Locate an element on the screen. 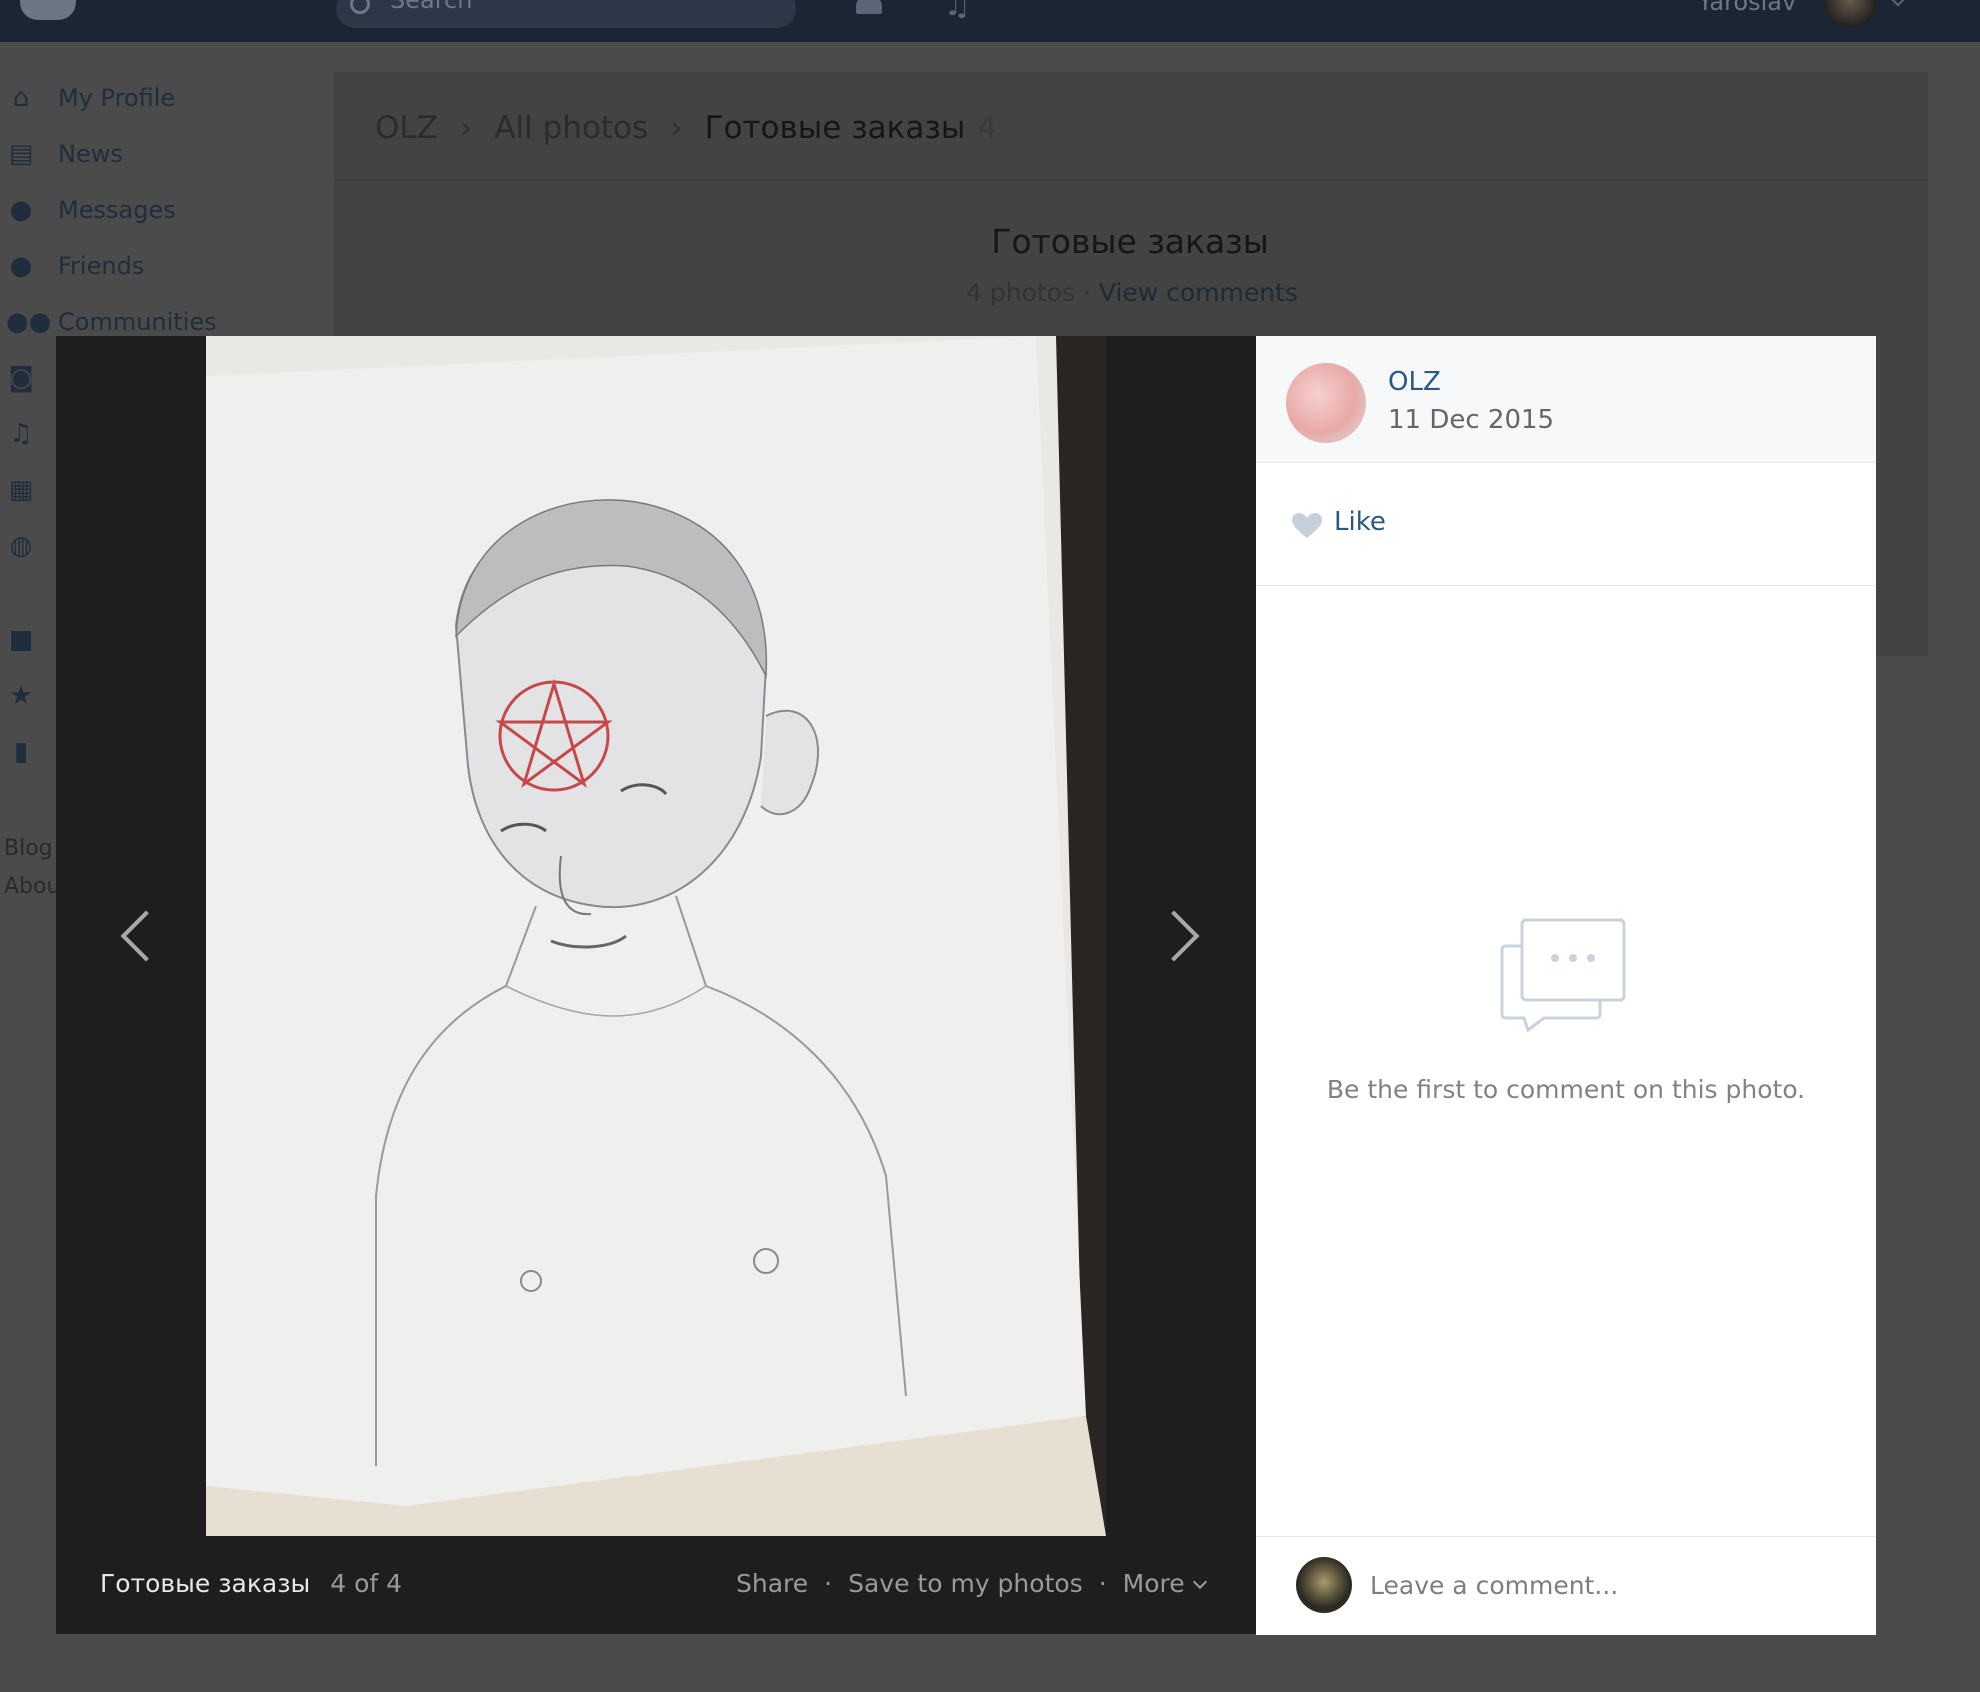  breadcrumb: OLZ › All photos › Готовые заказы 4 is located at coordinates (686, 128).